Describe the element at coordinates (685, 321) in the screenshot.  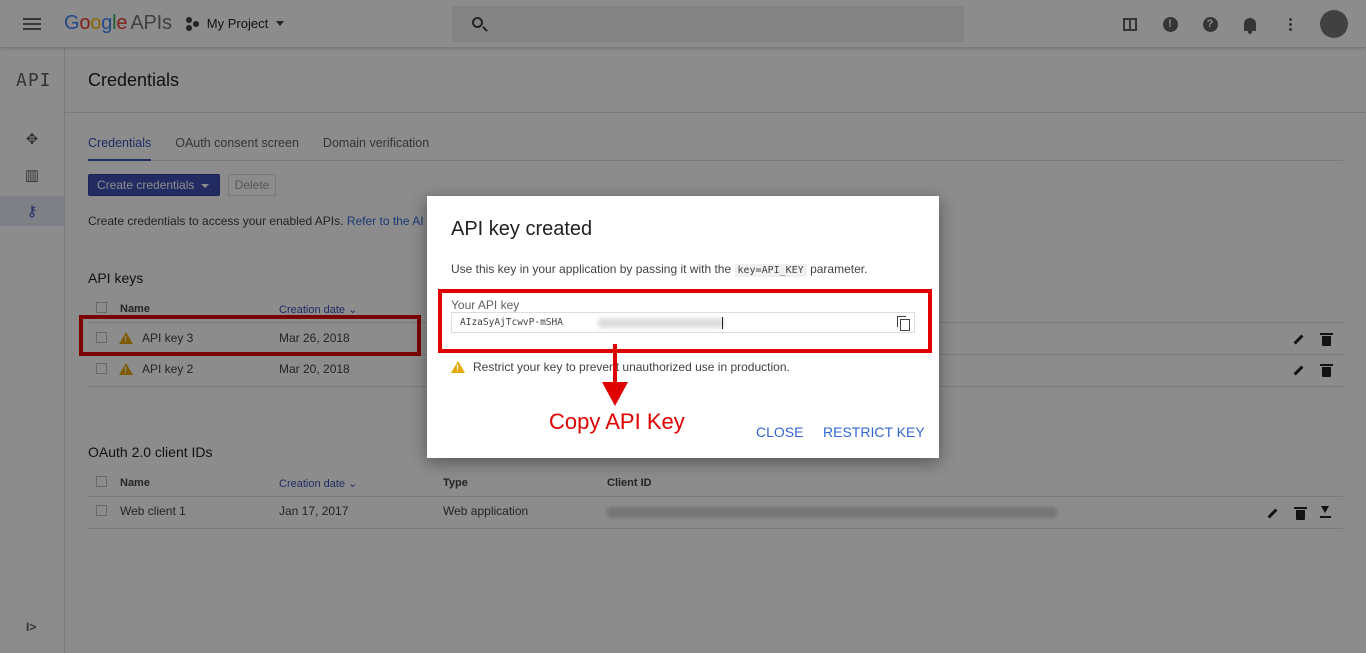
I see `highlight-box` at that location.